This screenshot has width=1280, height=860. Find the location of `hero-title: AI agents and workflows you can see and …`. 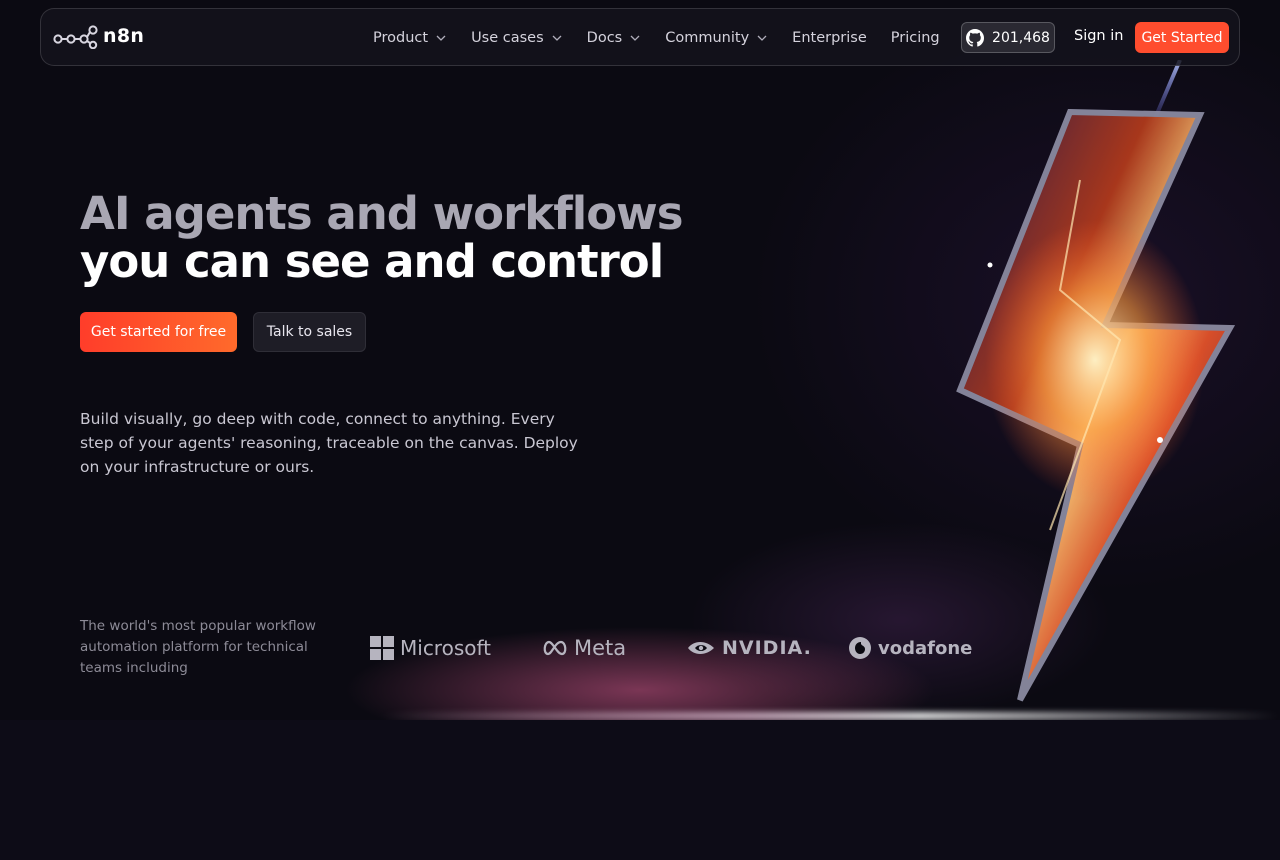

hero-title: AI agents and workflows you can see and … is located at coordinates (381, 238).